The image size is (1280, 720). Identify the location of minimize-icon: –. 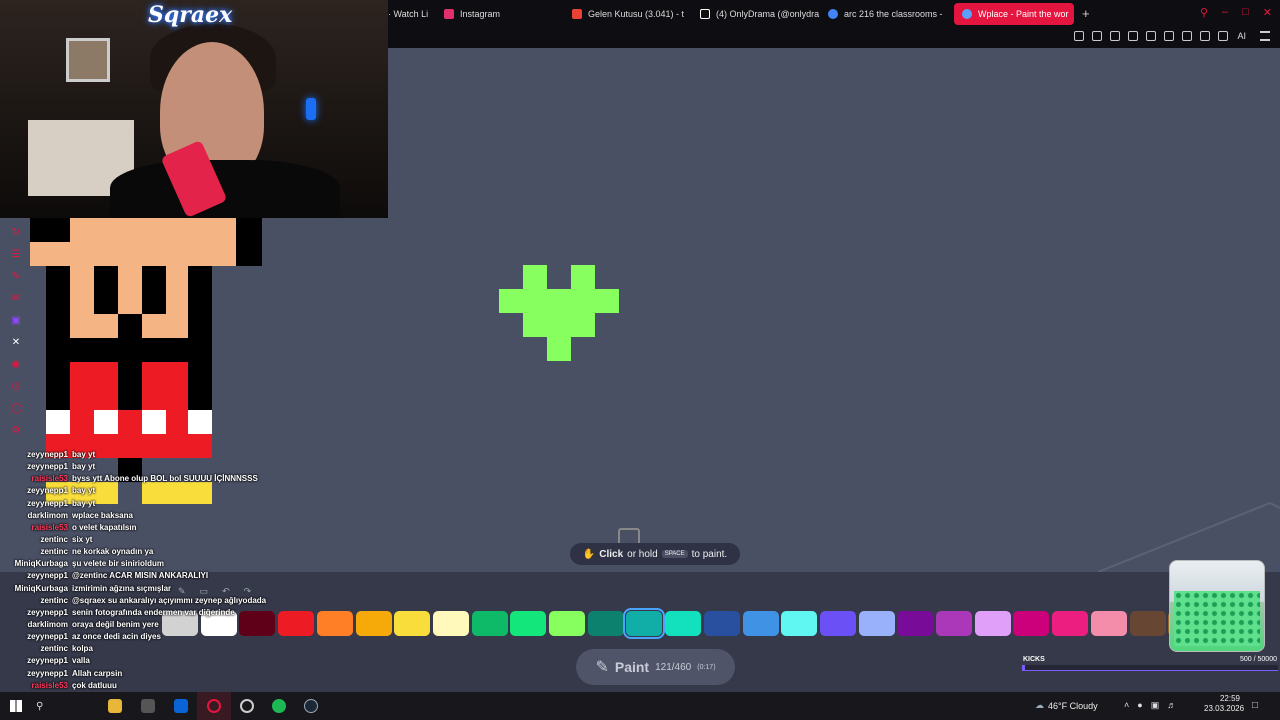
(1225, 12).